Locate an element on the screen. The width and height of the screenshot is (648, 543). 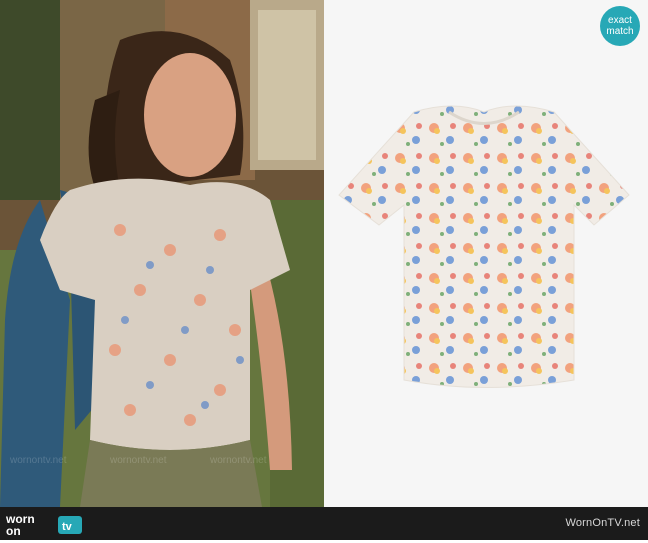
logo-word-on: on is located at coordinates (13, 531).